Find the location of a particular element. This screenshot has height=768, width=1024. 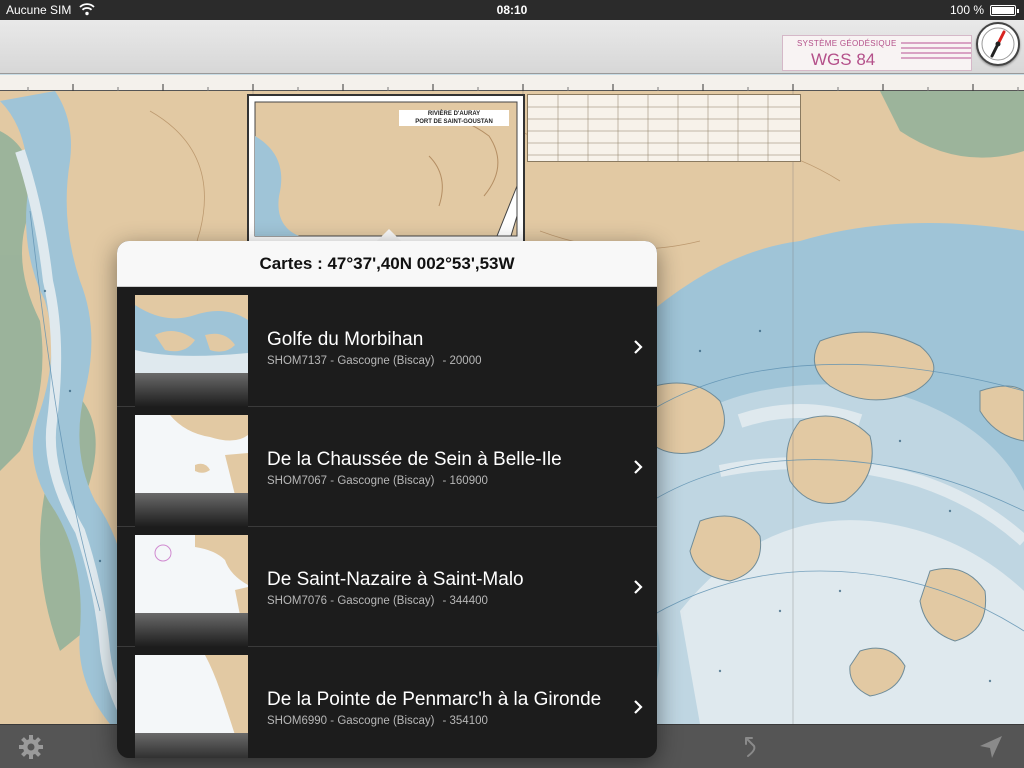

gear-icon is located at coordinates (31, 747).